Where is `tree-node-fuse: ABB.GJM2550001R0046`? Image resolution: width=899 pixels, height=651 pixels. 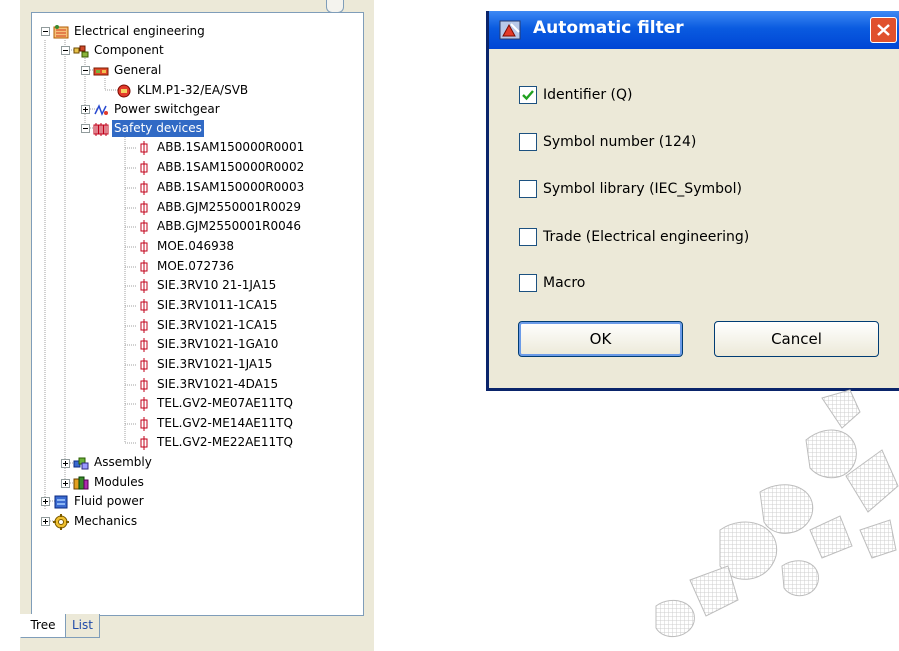
tree-node-fuse: ABB.GJM2550001R0046 is located at coordinates (219, 227).